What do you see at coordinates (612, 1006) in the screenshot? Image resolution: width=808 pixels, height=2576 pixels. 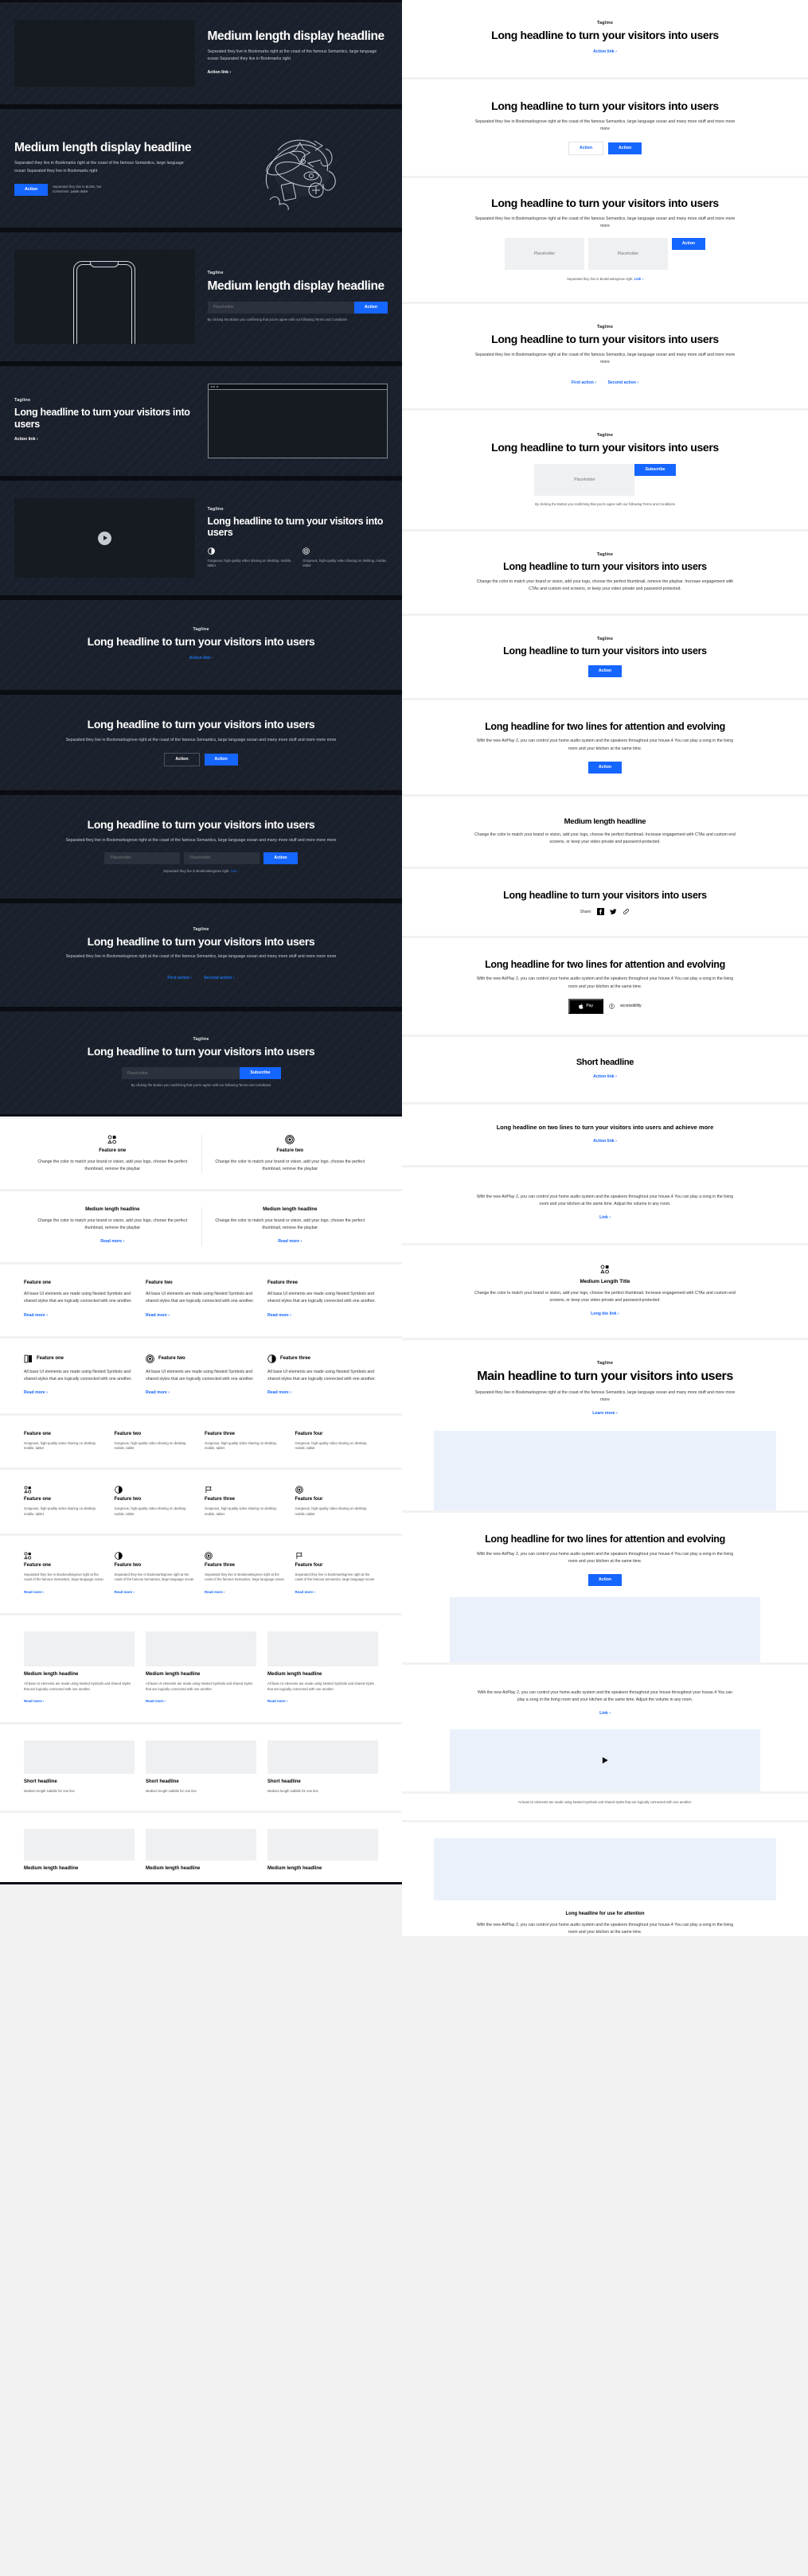 I see `accessibility-icon` at bounding box center [612, 1006].